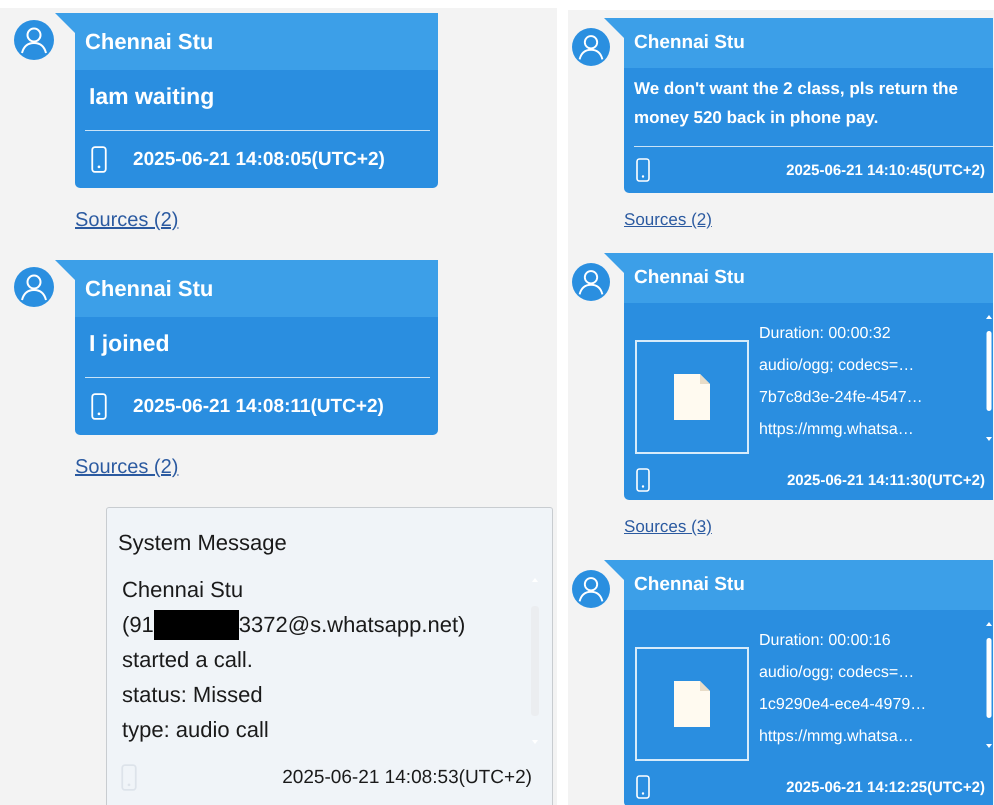  I want to click on message-line: Chennai Stu, so click(183, 590).